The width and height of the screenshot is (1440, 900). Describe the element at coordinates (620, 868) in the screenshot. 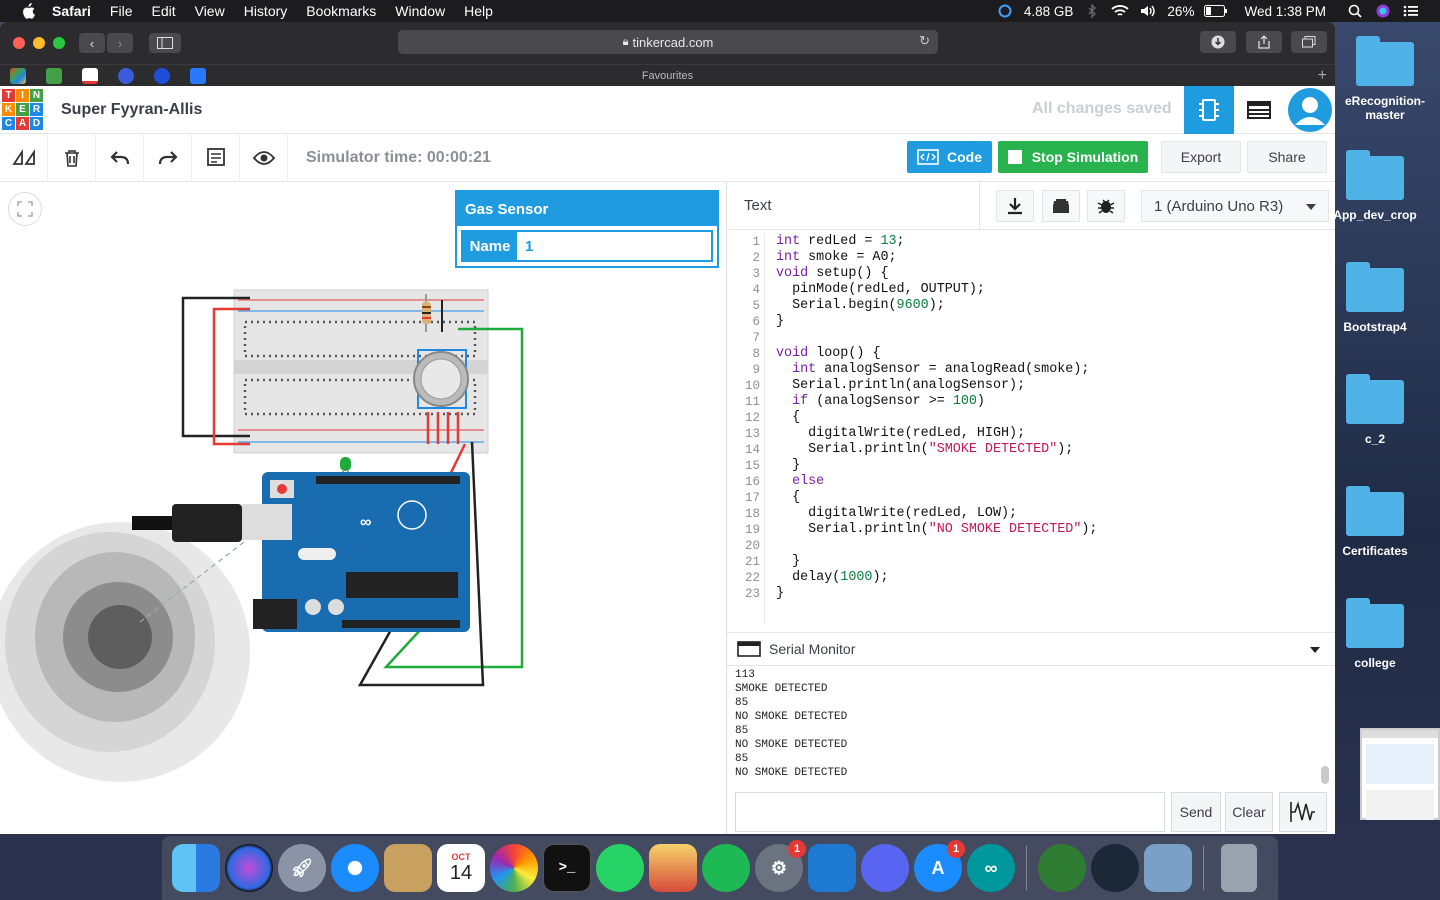

I see `whatsapp-icon` at that location.